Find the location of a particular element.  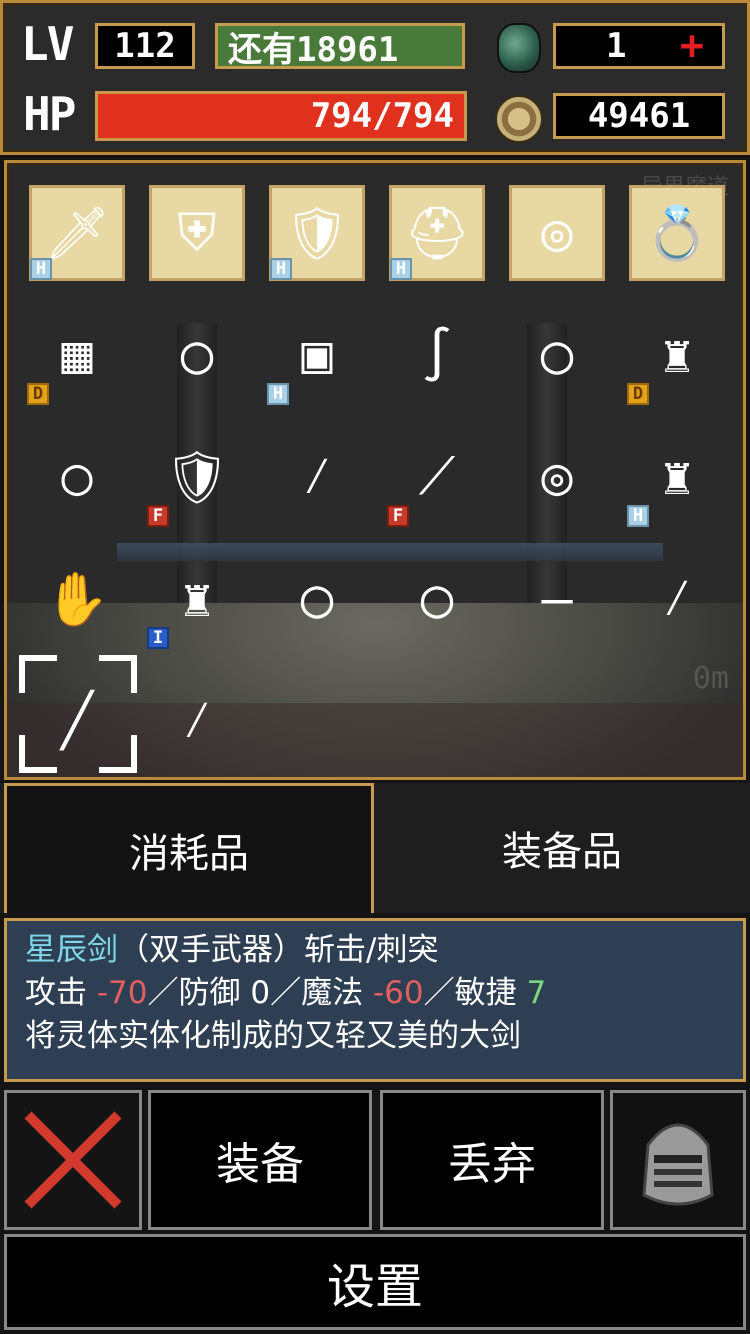

add-gem-icon: + is located at coordinates (692, 46).